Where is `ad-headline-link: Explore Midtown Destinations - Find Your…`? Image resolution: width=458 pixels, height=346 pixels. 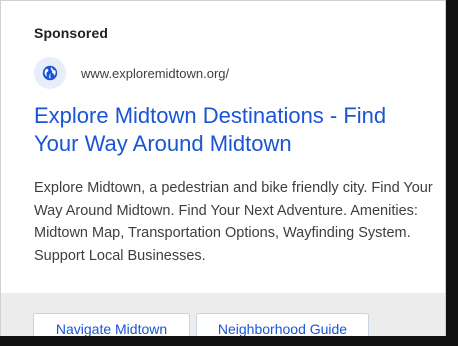 ad-headline-link: Explore Midtown Destinations - Find Your… is located at coordinates (234, 130).